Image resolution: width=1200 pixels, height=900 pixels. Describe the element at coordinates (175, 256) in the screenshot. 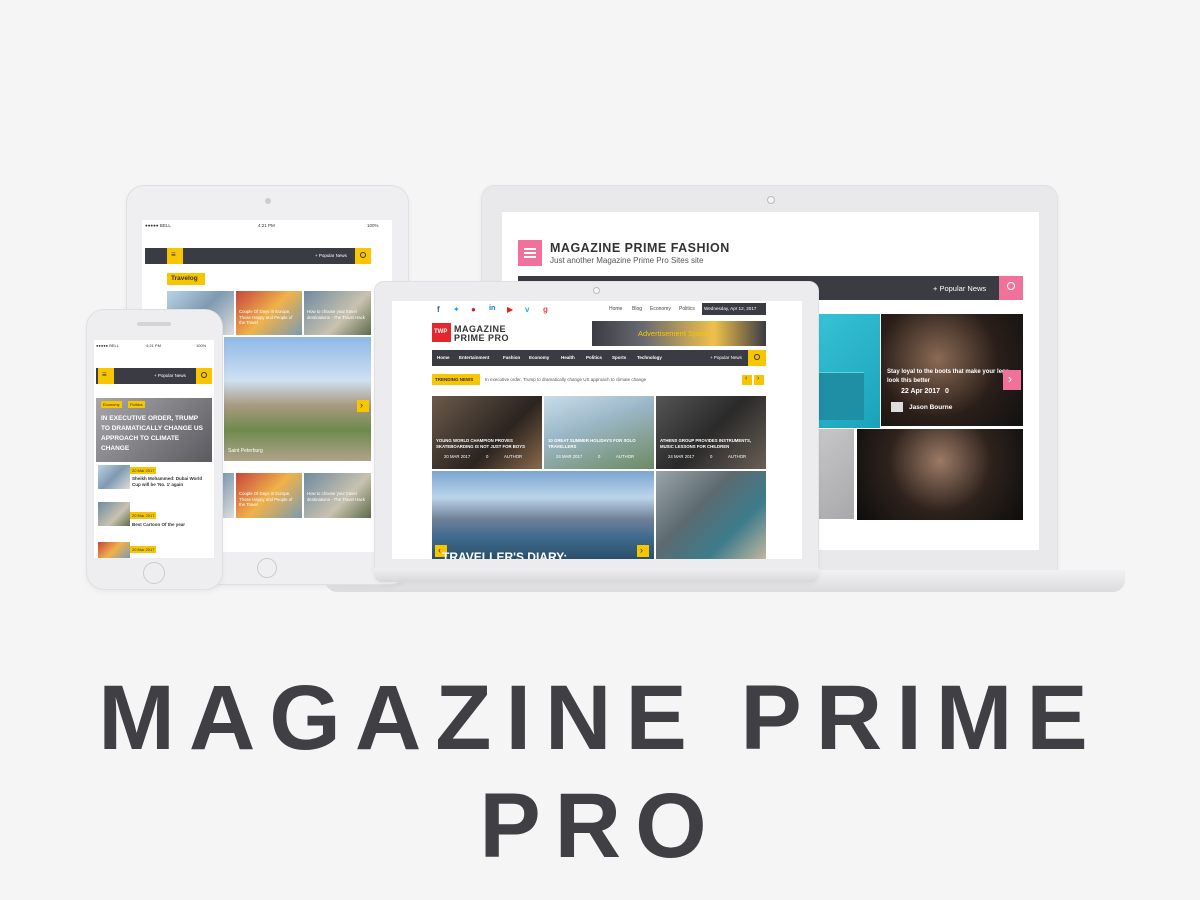

I see `tablet-menu-button: ≡` at that location.